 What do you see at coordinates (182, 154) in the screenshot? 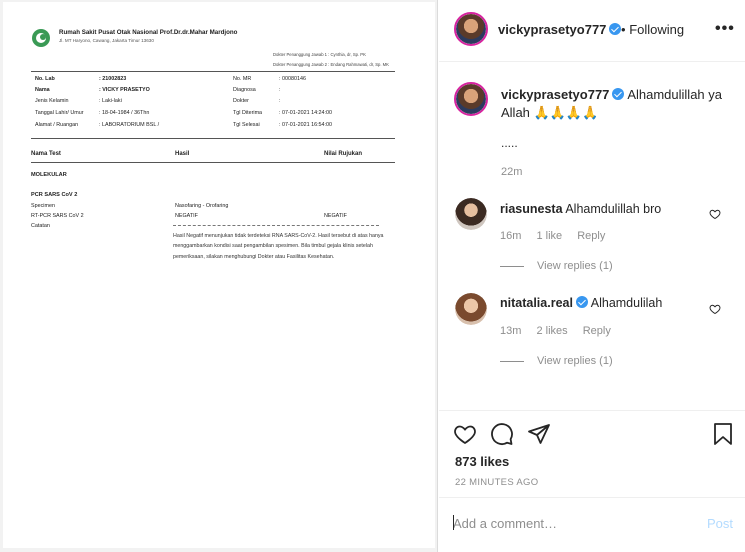
I see `header-hasil: Hasil` at bounding box center [182, 154].